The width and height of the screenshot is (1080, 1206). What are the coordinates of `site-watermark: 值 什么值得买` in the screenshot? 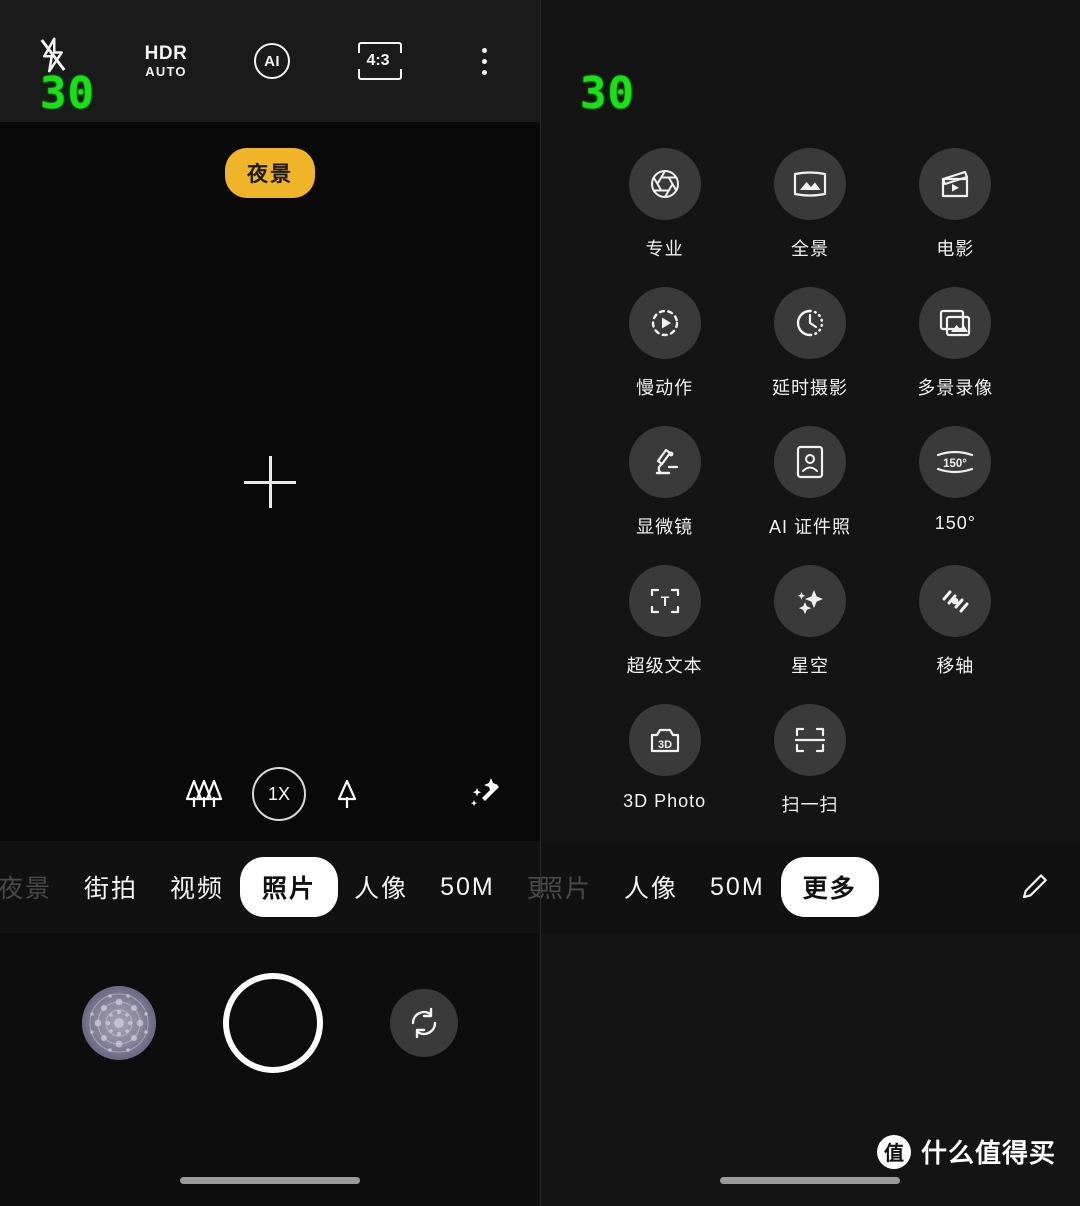 It's located at (966, 1151).